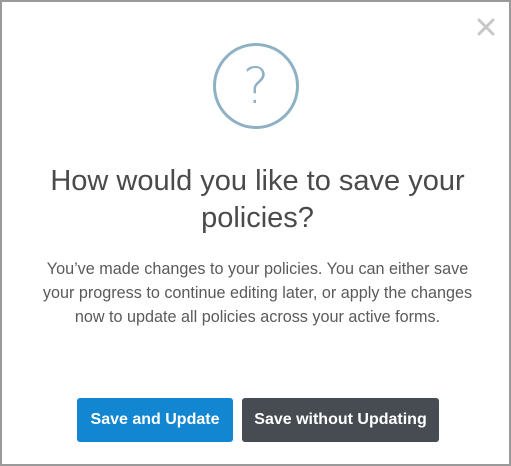 The width and height of the screenshot is (511, 466). I want to click on save-and-update-button: Save and Update, so click(155, 420).